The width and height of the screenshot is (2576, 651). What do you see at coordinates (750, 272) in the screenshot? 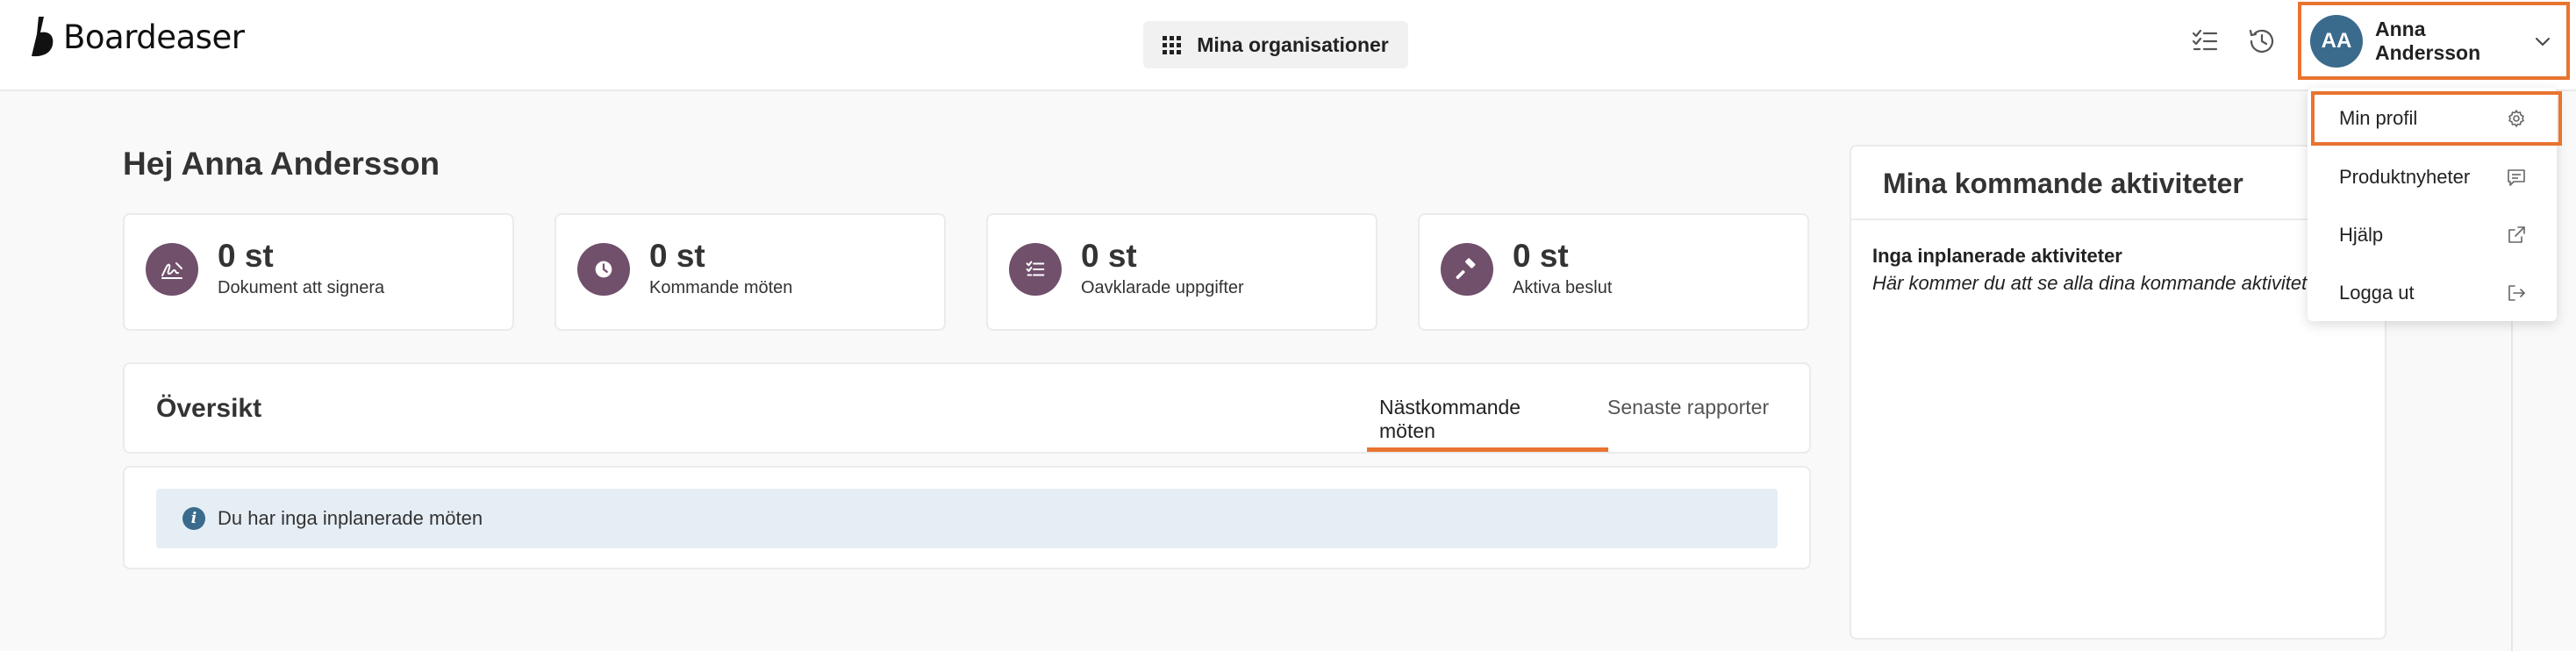
I see `stat-card-meetings: 0 st Kommande möten` at bounding box center [750, 272].